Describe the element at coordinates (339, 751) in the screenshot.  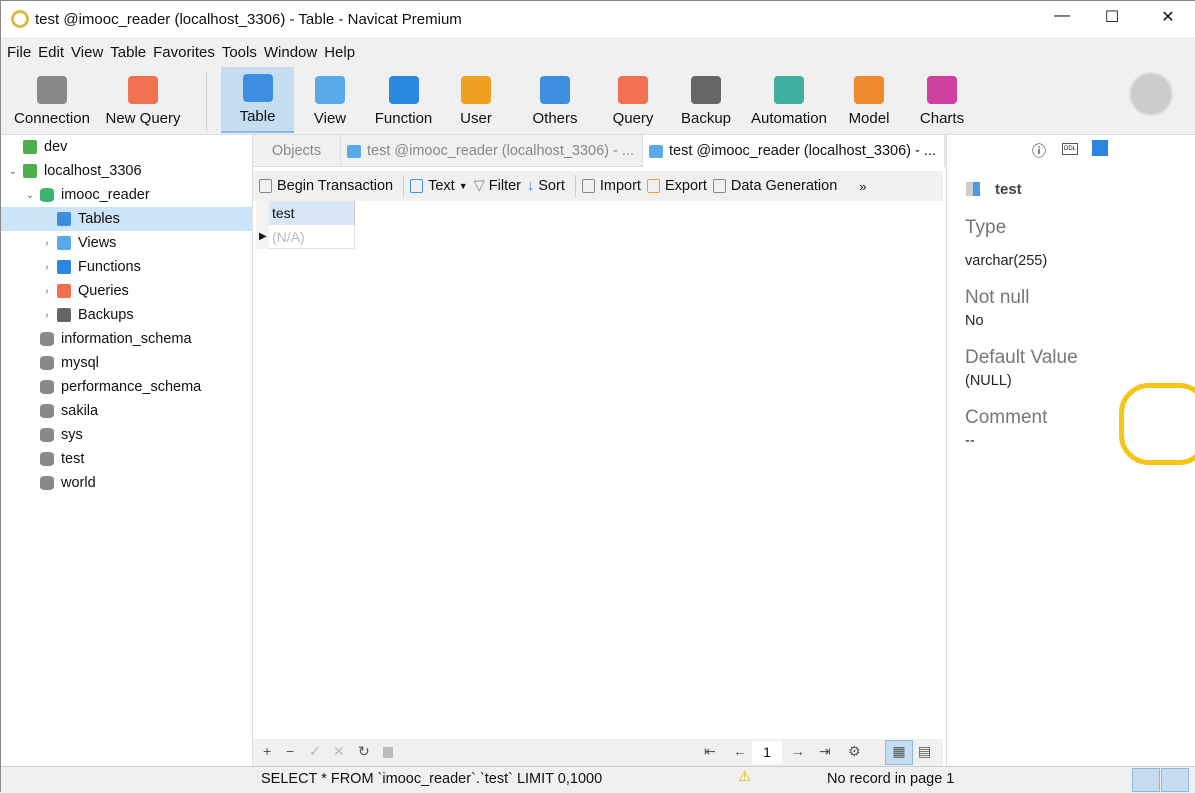
I see `discard-button: ✕` at that location.